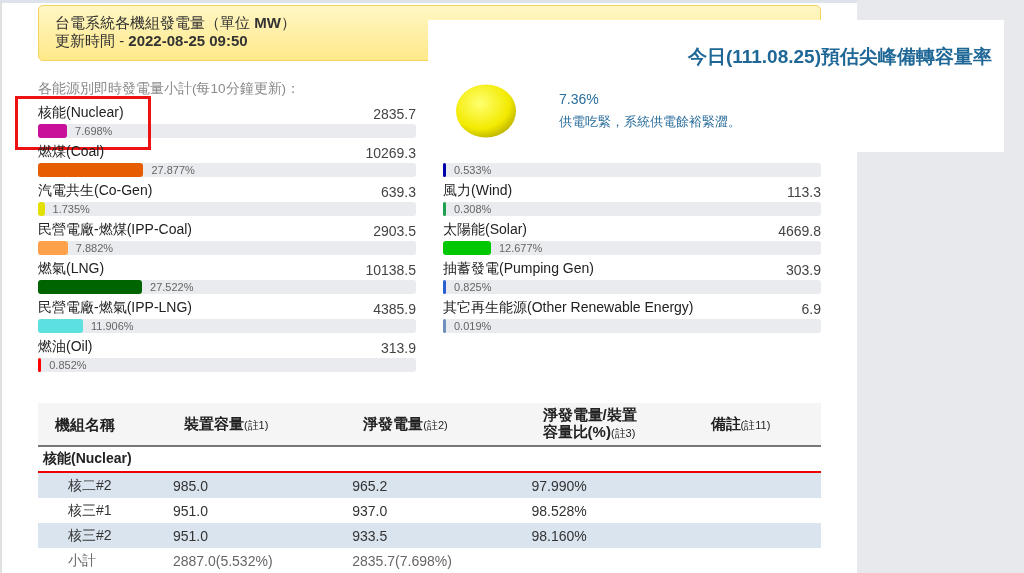 This screenshot has height=573, width=1024. What do you see at coordinates (82, 559) in the screenshot?
I see `unit-name: 小計` at bounding box center [82, 559].